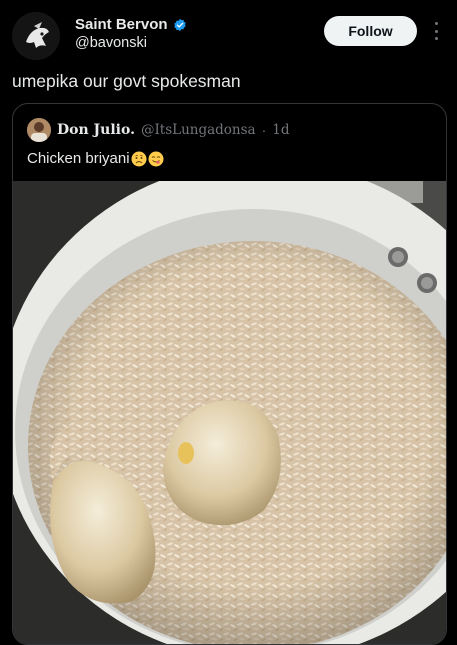 Image resolution: width=457 pixels, height=645 pixels. I want to click on post-text: umepika our govt spokesman, so click(126, 81).